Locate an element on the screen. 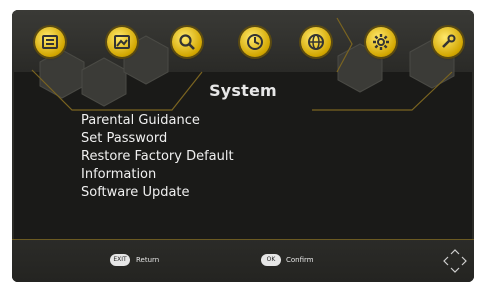 The width and height of the screenshot is (480, 284). menu-item-parental-guidance: Parental Guidance is located at coordinates (157, 121).